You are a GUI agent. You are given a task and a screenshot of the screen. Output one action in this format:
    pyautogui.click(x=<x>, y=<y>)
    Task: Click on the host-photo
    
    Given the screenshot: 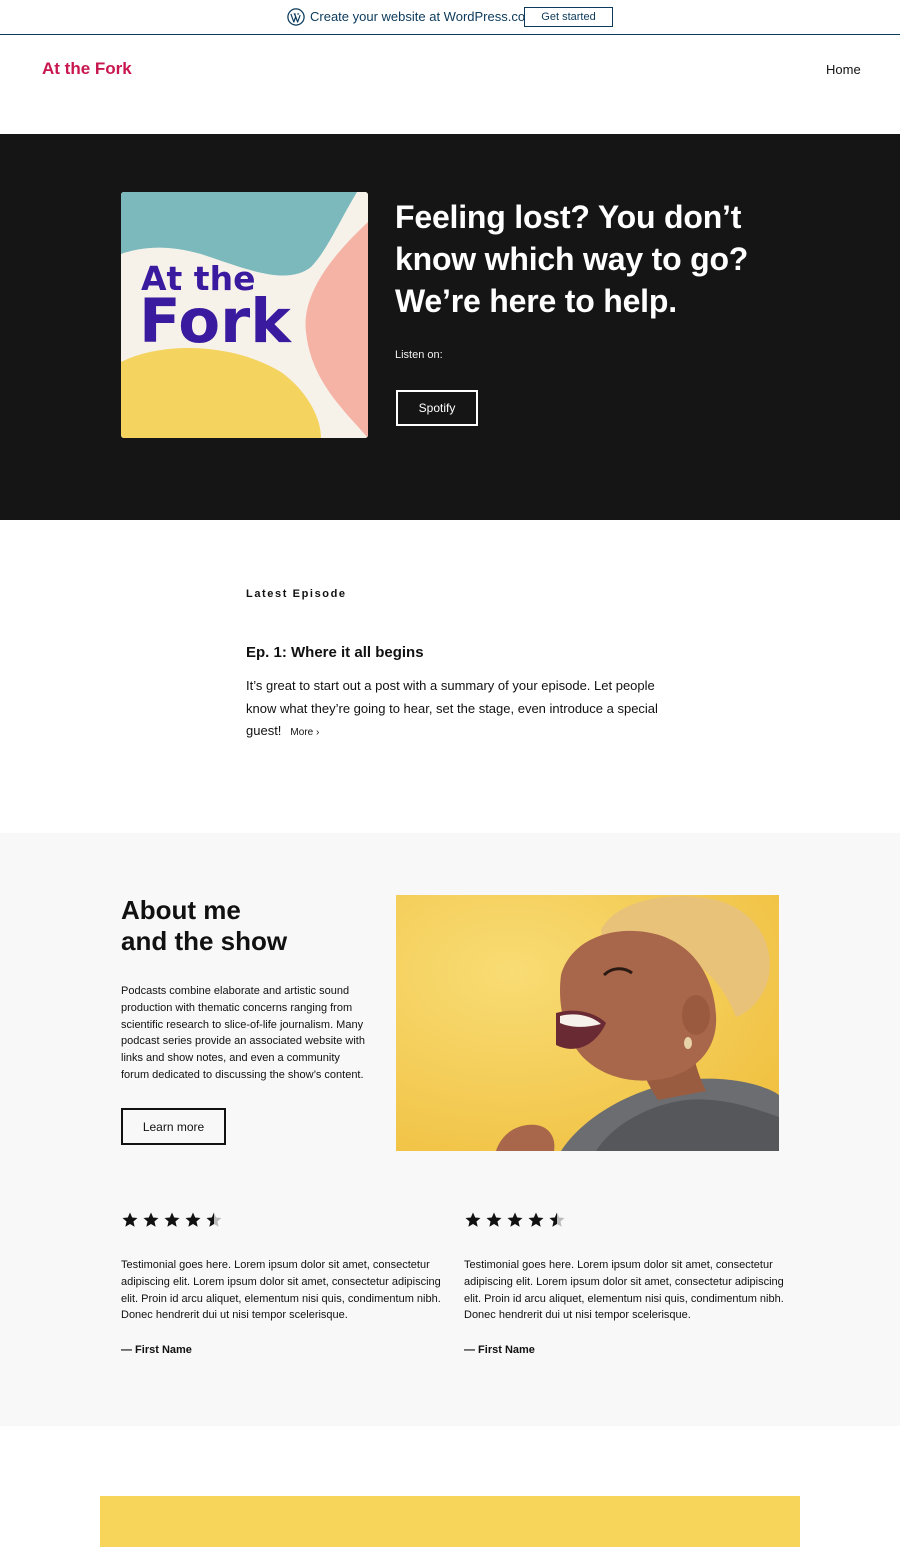 What is the action you would take?
    pyautogui.click(x=587, y=1023)
    